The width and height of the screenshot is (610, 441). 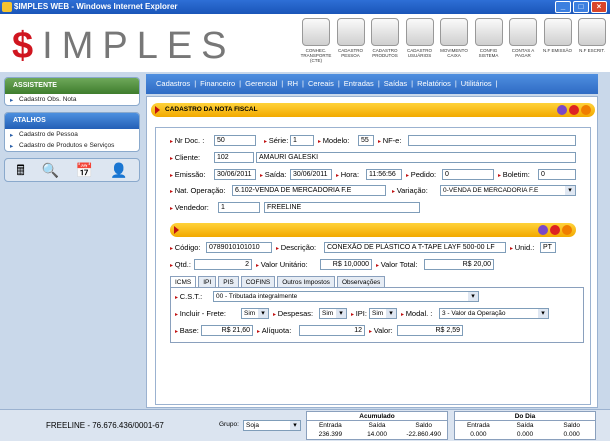 I want to click on close-icon, so click(x=574, y=110).